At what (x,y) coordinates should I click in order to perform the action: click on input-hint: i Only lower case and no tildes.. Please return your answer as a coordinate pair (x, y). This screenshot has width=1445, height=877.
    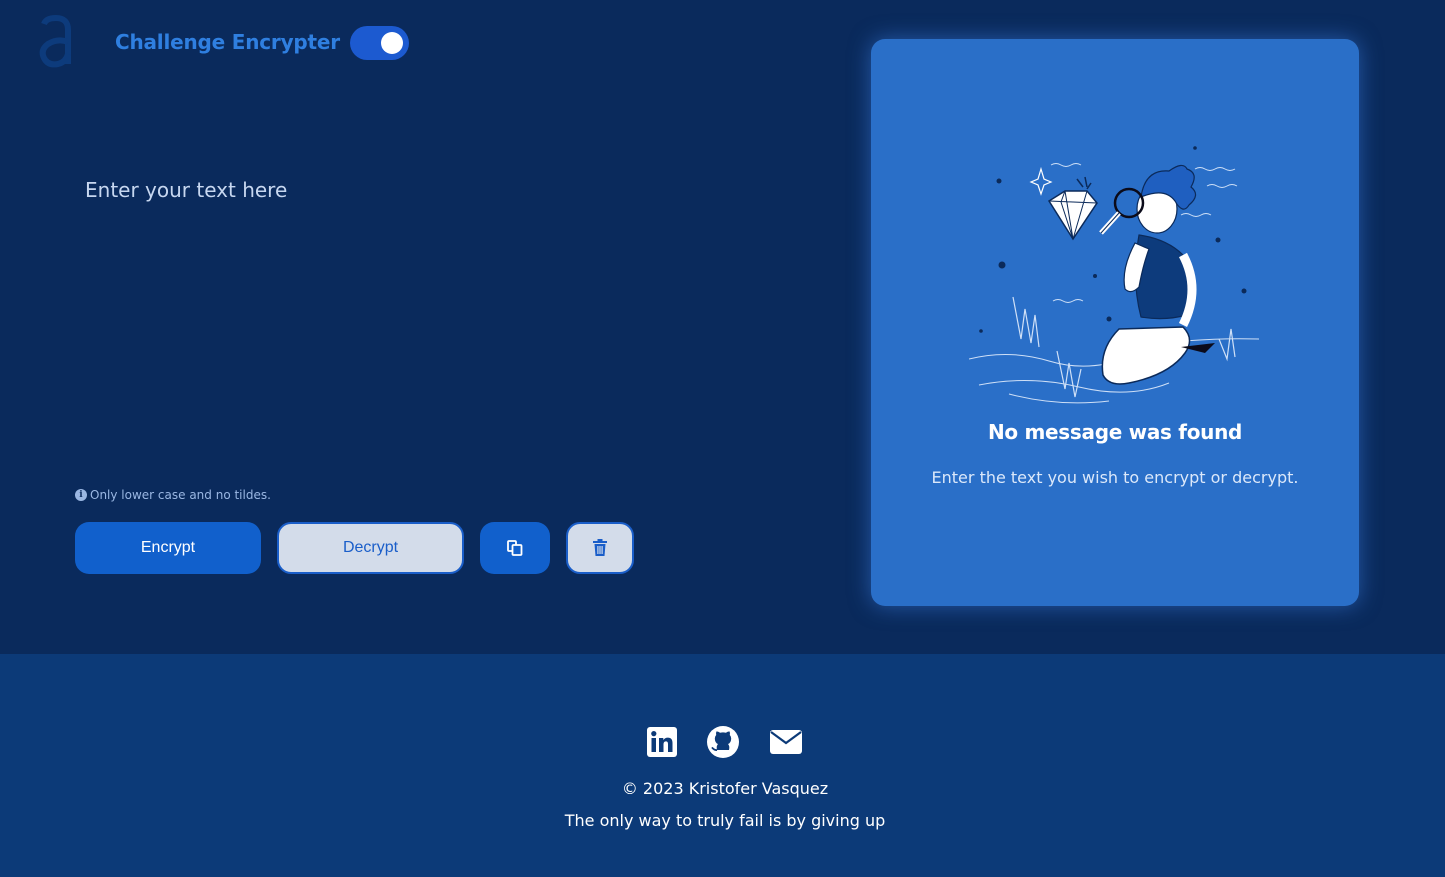
    Looking at the image, I should click on (173, 495).